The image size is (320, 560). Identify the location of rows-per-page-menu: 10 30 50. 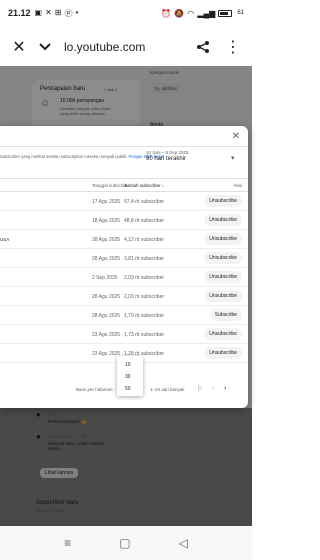
(130, 376).